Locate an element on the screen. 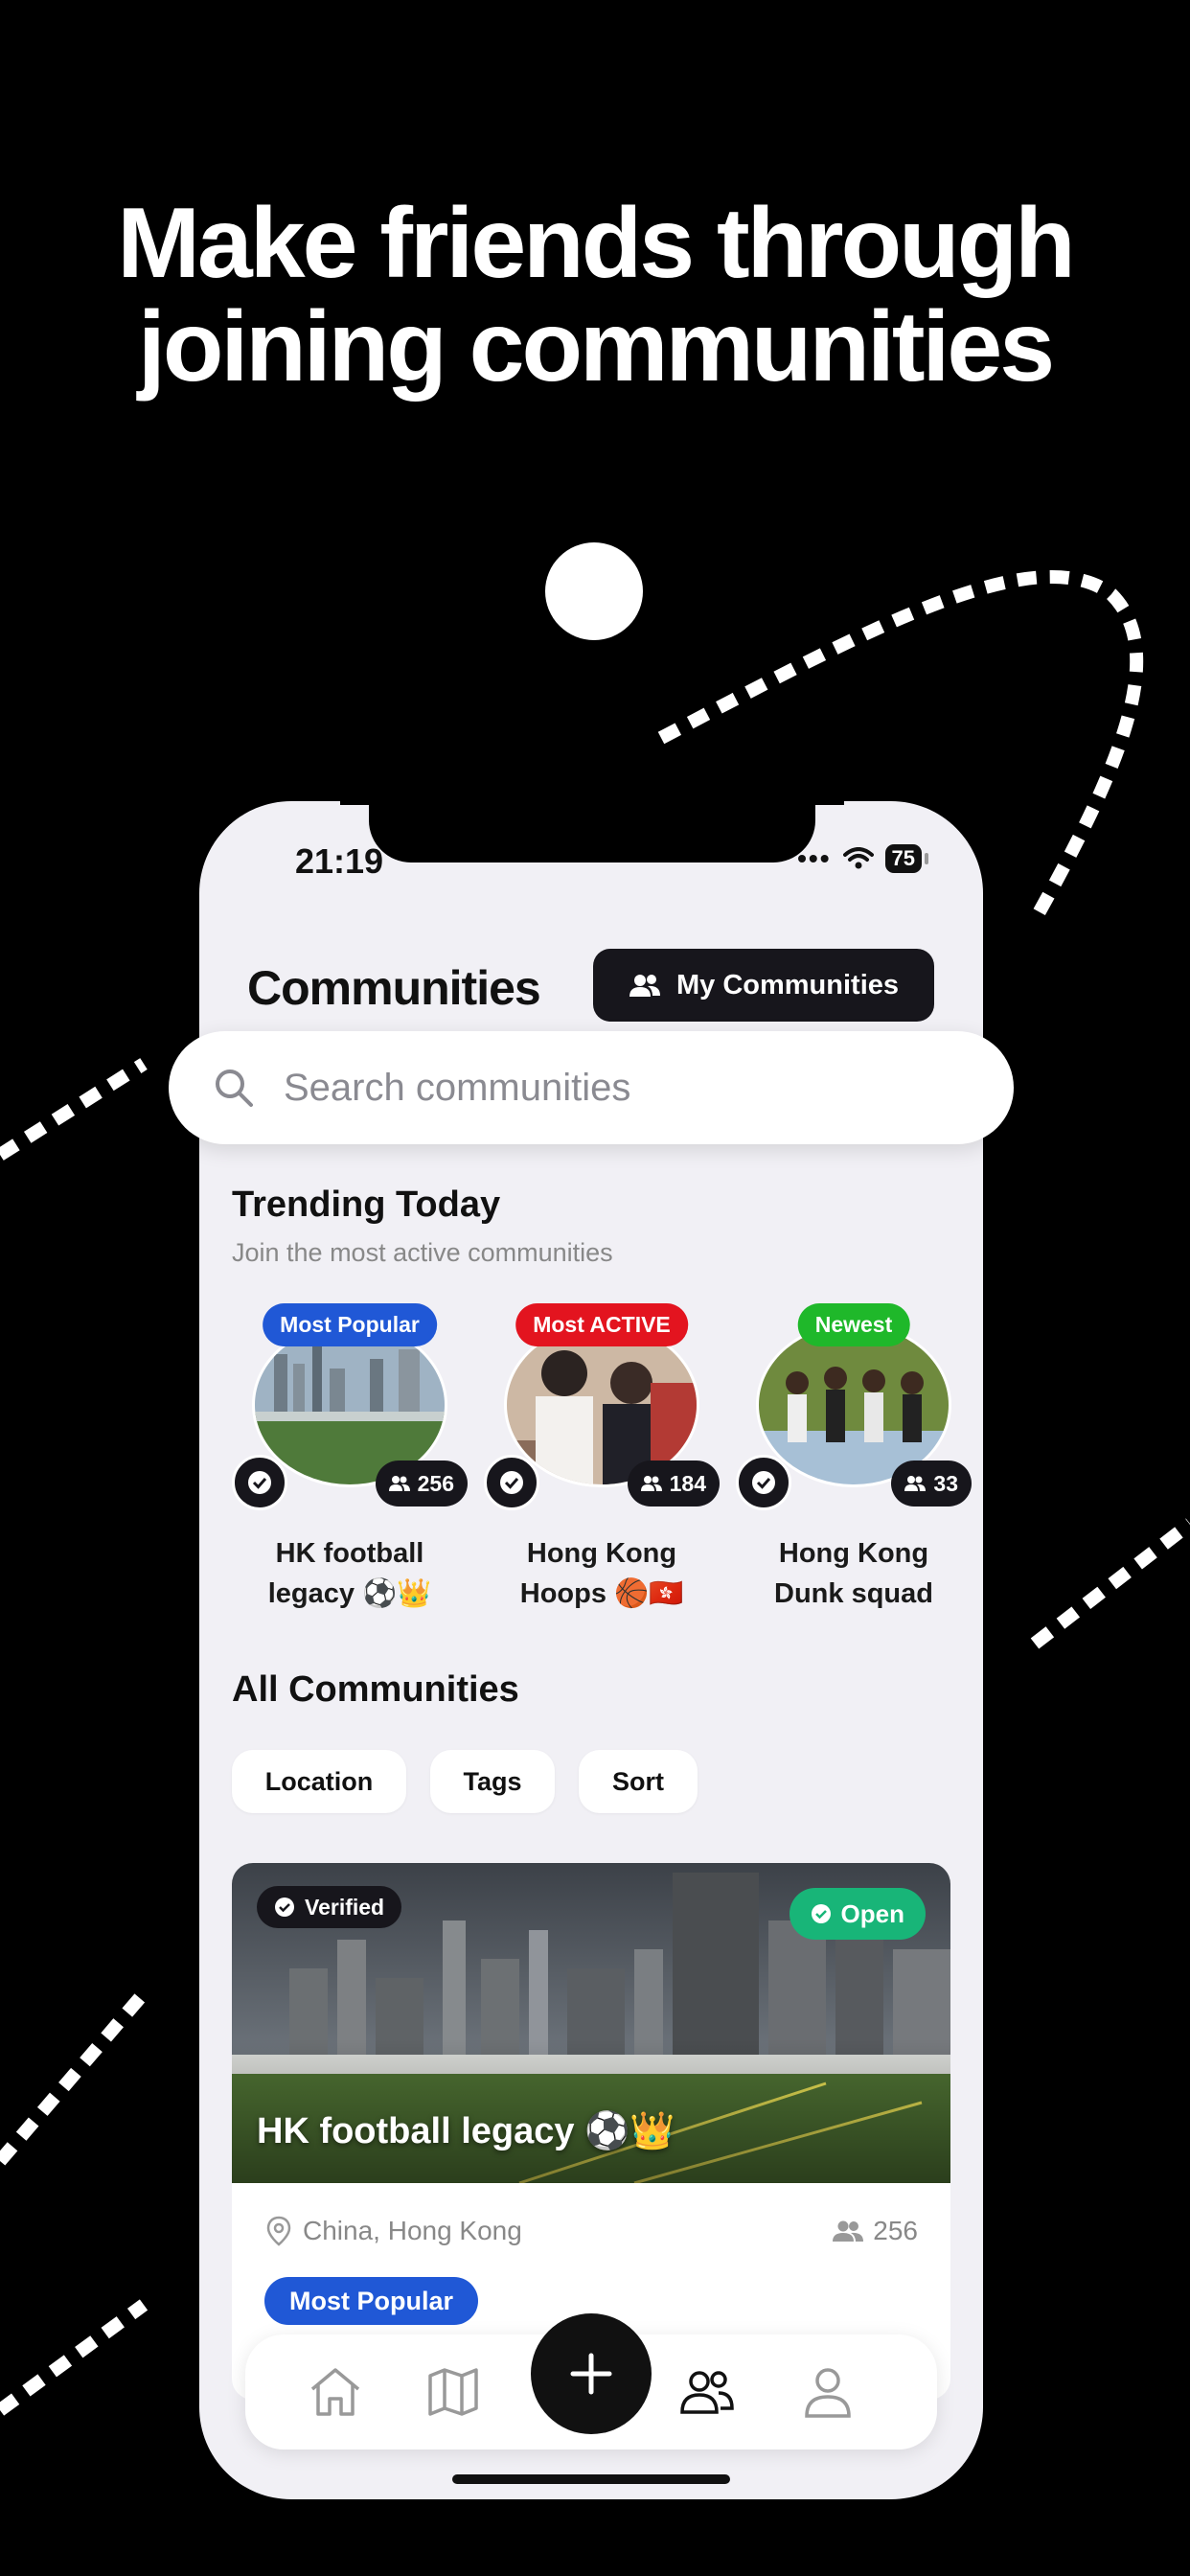 The image size is (1190, 2576). filter-sort-chip: Sort is located at coordinates (638, 1782).